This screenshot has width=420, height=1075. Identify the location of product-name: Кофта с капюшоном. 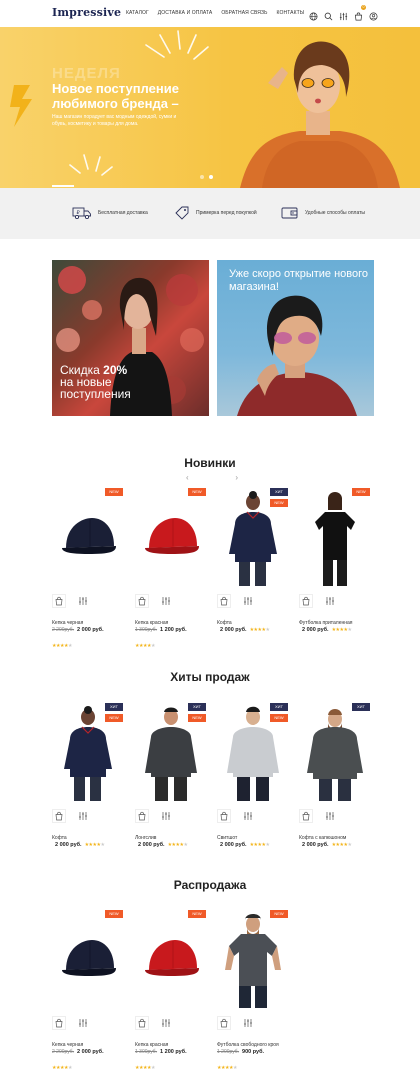
(322, 838).